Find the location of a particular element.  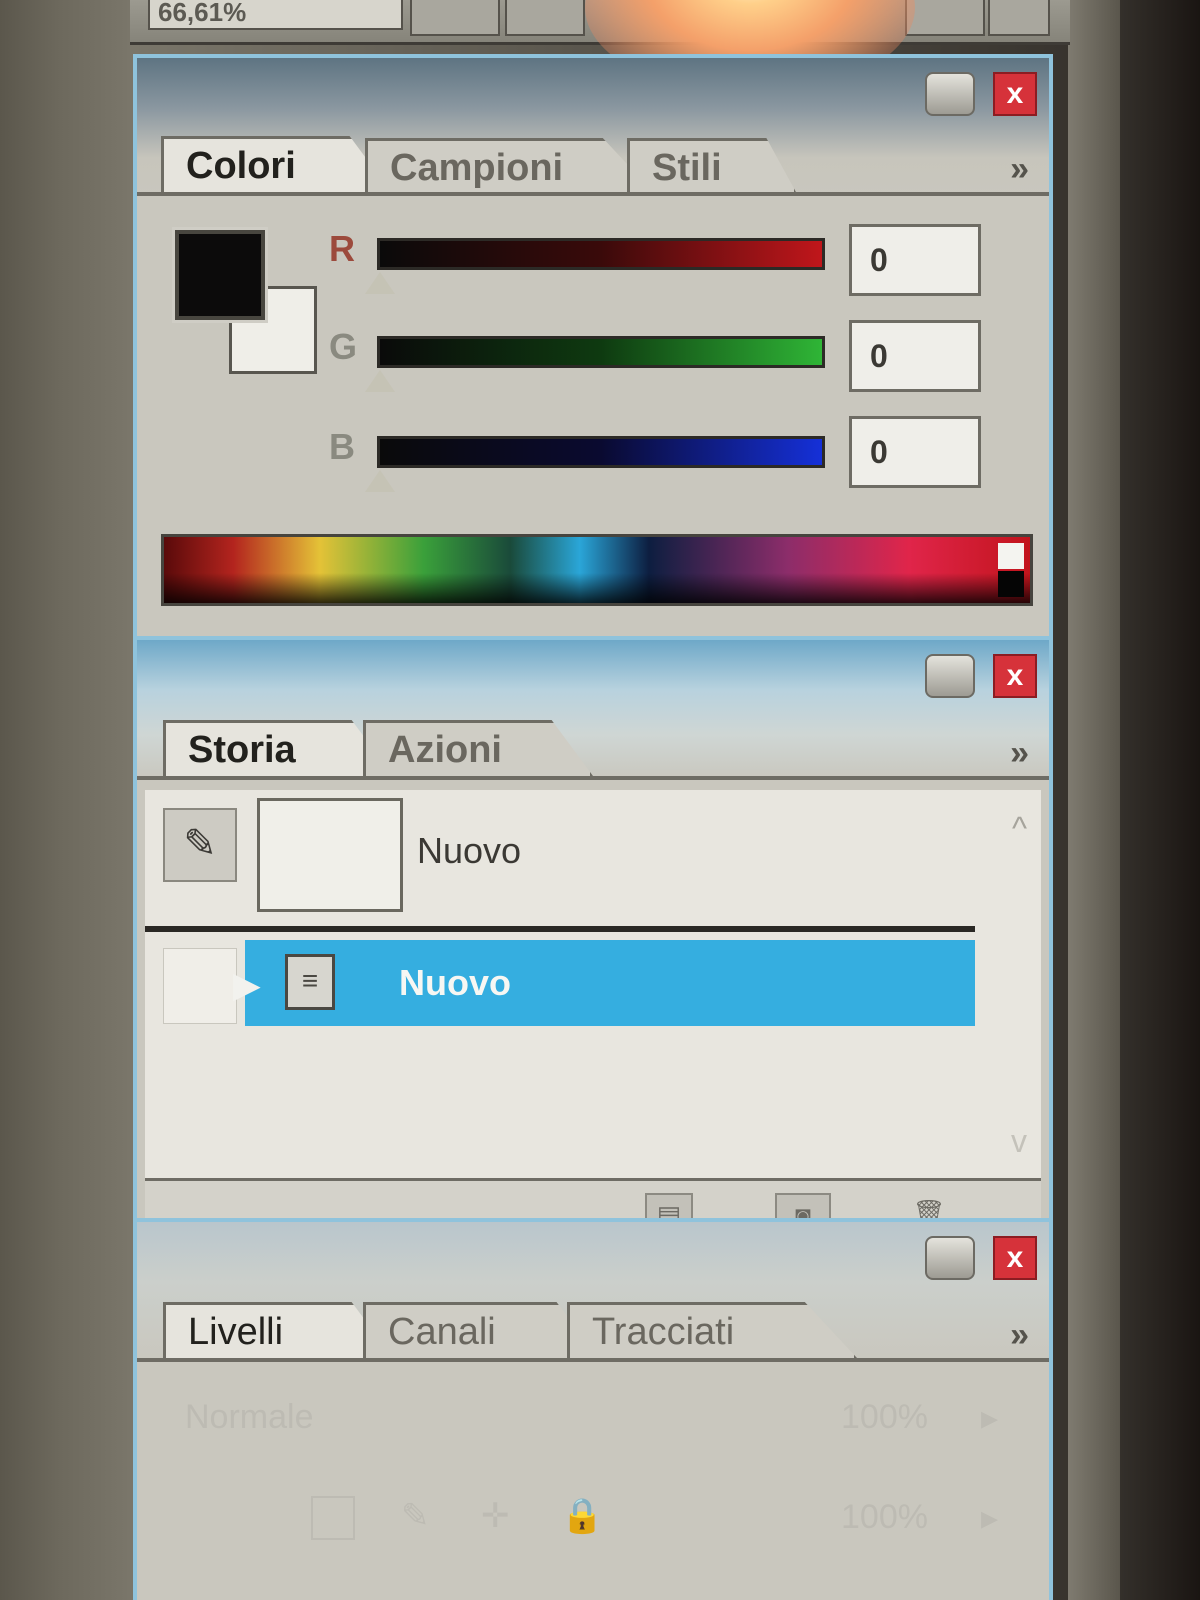

history-brush-source is located at coordinates (200, 986).